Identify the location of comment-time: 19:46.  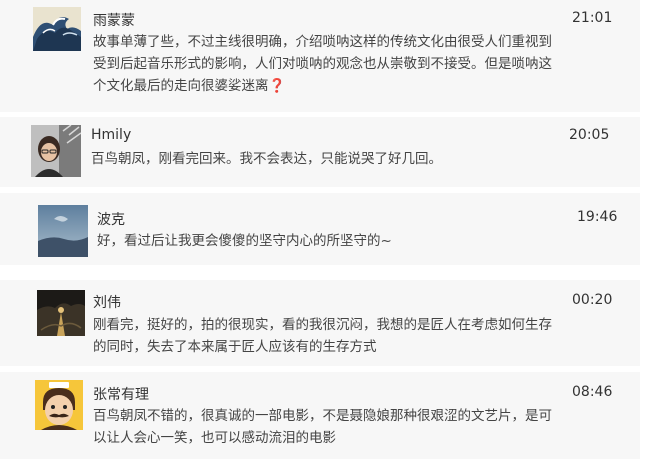
(597, 217).